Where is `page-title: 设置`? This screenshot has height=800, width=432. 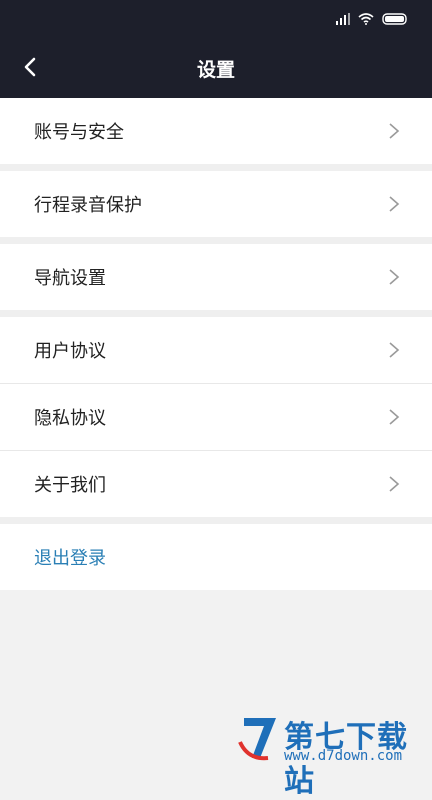
page-title: 设置 is located at coordinates (215, 70).